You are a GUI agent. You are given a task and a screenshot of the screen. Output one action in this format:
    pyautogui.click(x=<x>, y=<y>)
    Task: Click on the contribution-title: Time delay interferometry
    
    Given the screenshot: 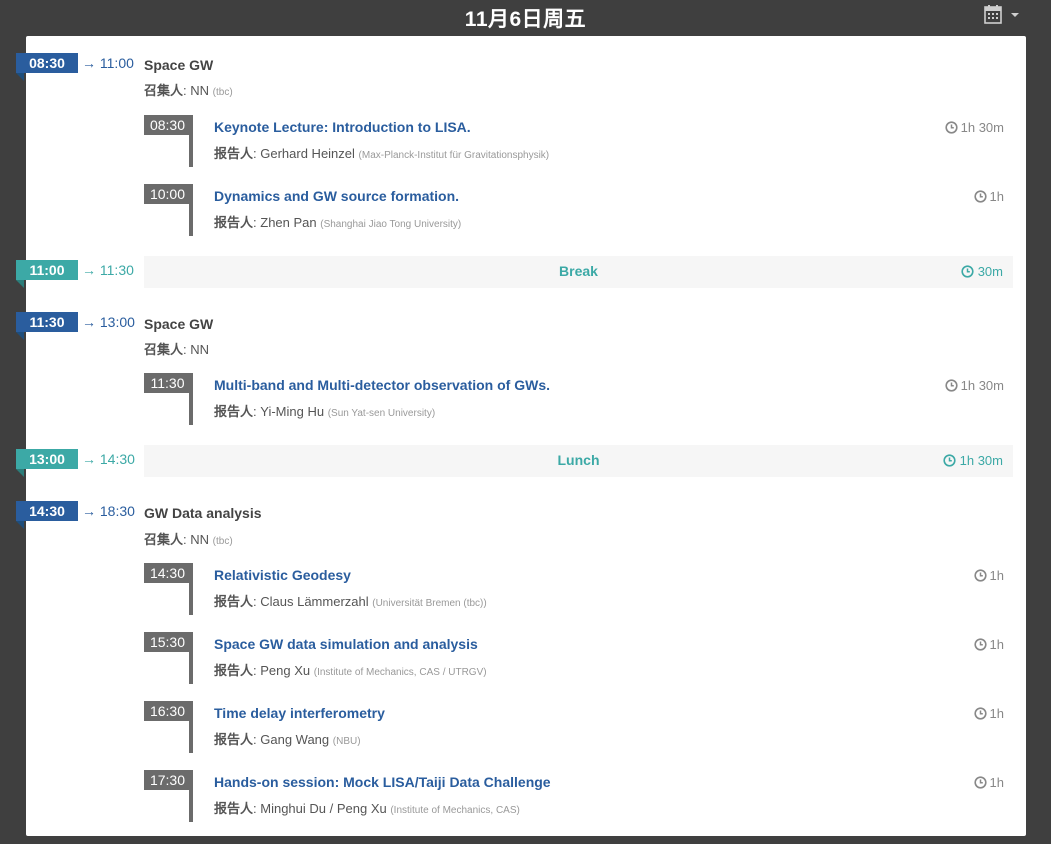 What is the action you would take?
    pyautogui.click(x=299, y=713)
    